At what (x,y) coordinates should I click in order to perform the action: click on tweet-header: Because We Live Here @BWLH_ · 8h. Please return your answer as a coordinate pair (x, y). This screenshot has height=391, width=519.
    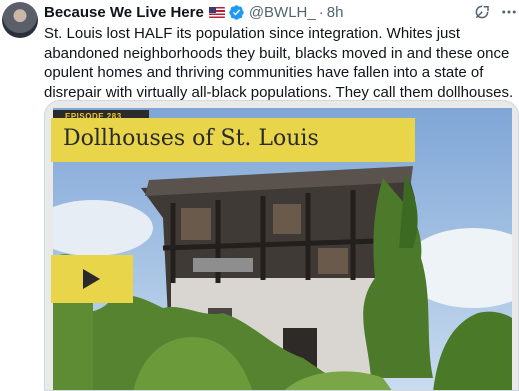
    Looking at the image, I should click on (193, 12).